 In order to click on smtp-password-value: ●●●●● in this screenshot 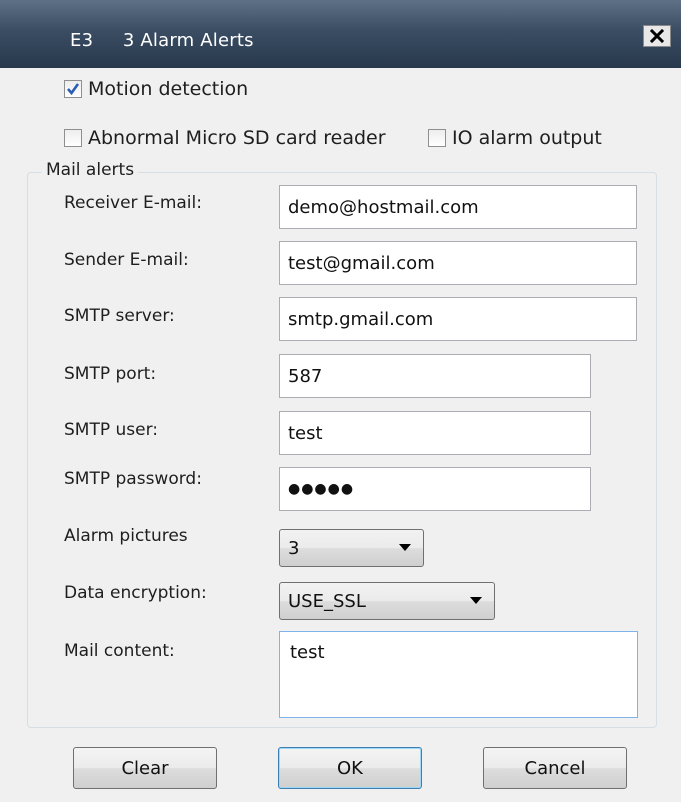, I will do `click(321, 489)`.